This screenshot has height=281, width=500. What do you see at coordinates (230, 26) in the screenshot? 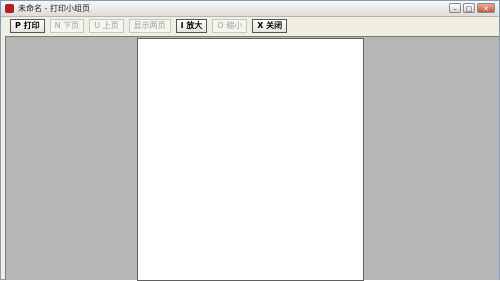
I see `zoom-out-button: O 缩小` at bounding box center [230, 26].